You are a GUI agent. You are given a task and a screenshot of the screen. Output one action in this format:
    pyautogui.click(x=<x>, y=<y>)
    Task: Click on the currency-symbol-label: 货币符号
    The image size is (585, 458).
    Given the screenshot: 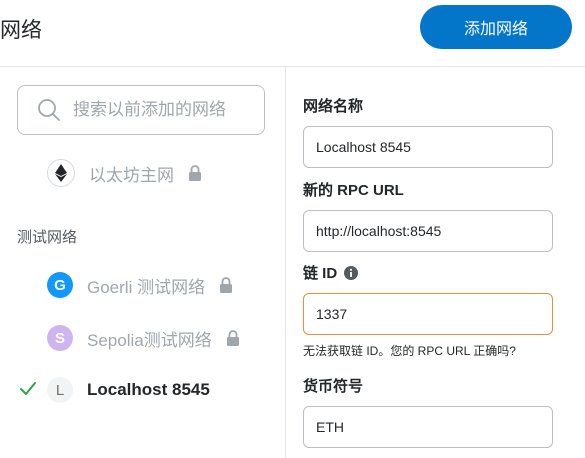 What is the action you would take?
    pyautogui.click(x=333, y=386)
    